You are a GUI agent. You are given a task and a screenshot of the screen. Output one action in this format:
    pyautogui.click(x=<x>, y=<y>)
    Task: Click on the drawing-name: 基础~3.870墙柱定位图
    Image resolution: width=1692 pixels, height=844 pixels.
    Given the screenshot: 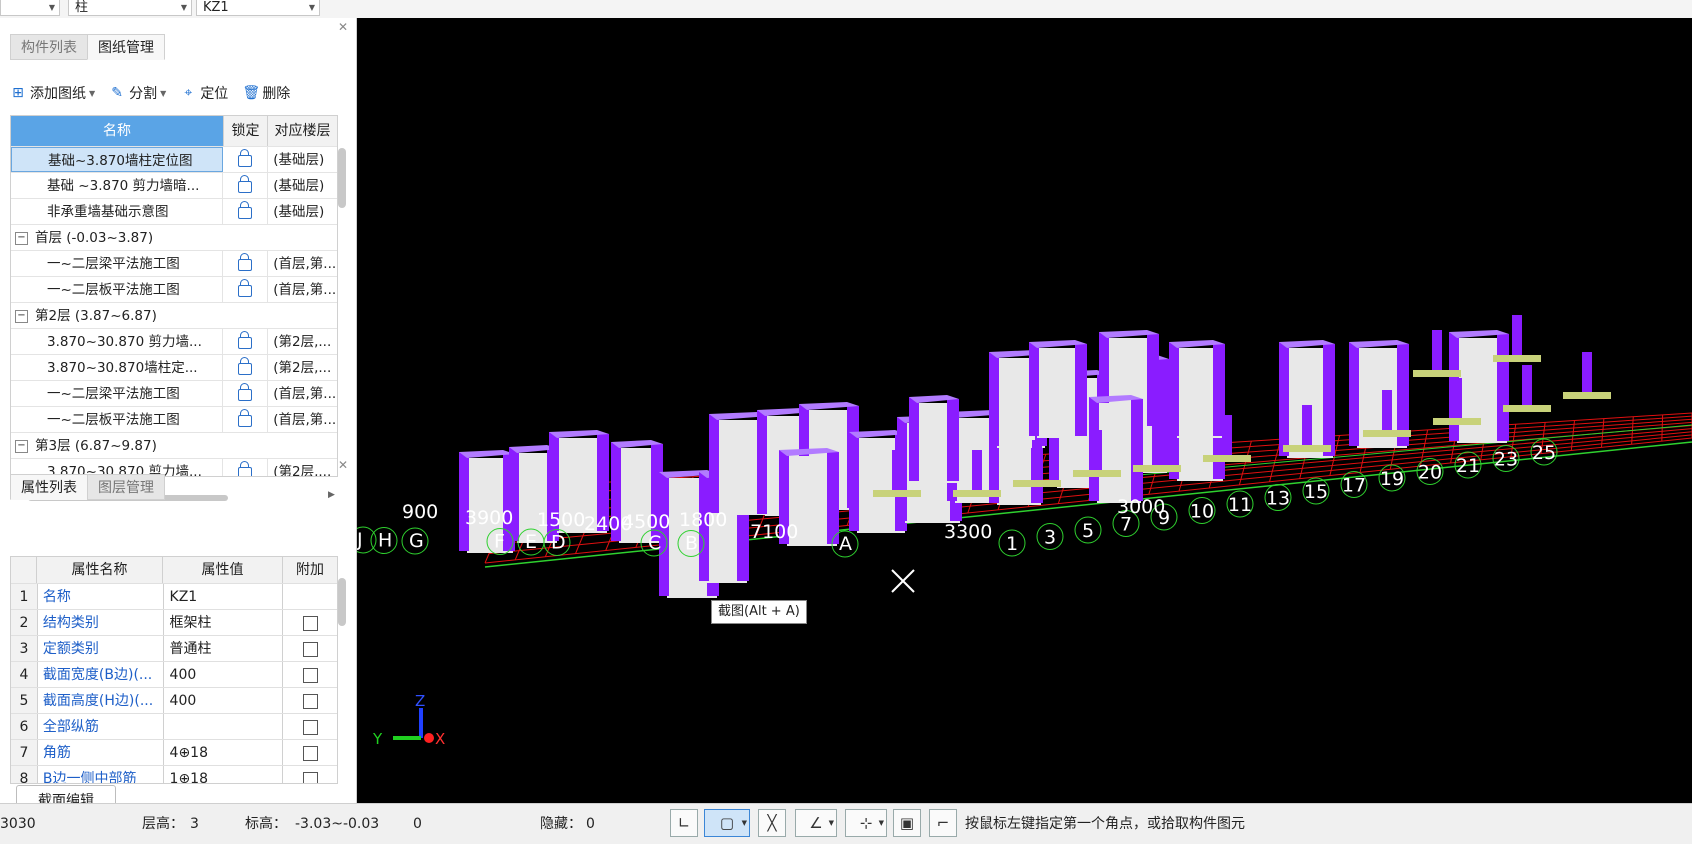 What is the action you would take?
    pyautogui.click(x=117, y=159)
    